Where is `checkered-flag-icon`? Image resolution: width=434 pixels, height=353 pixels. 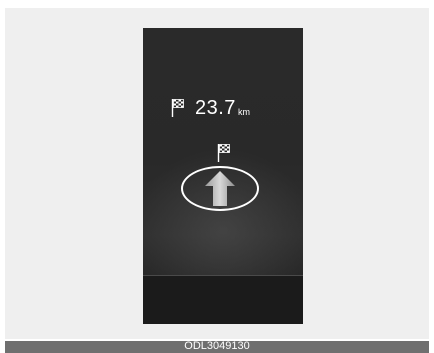 checkered-flag-icon is located at coordinates (178, 108).